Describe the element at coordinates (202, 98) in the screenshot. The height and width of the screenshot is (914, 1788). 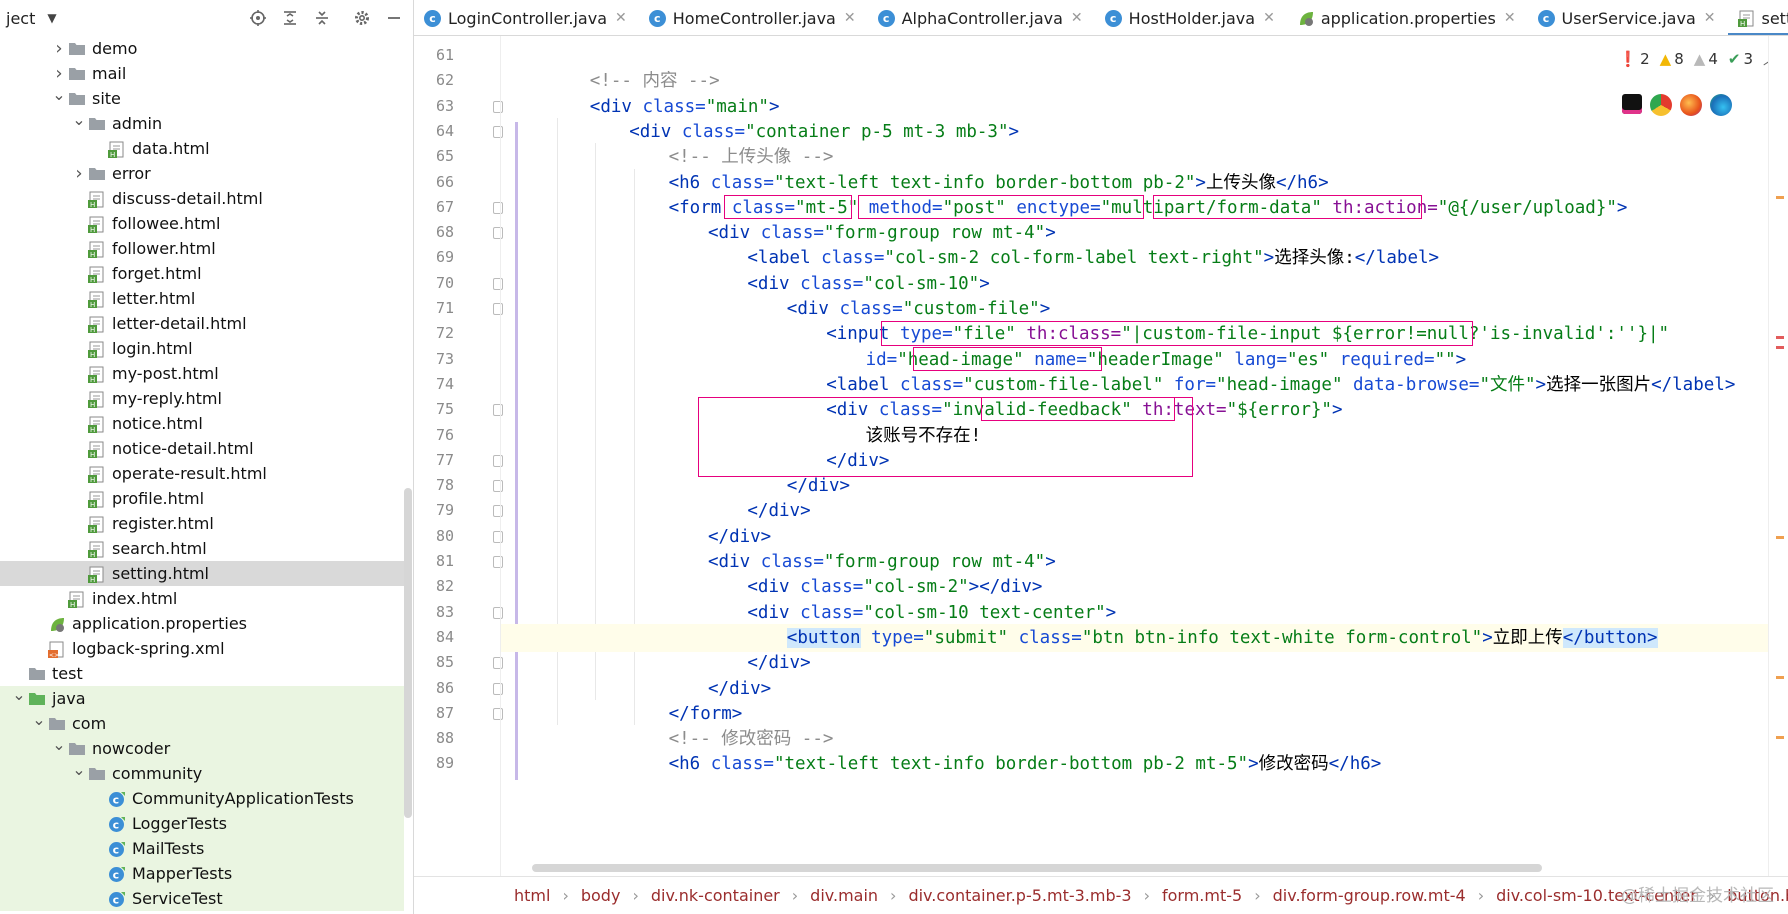
I see `tree-item: ⌄ site` at that location.